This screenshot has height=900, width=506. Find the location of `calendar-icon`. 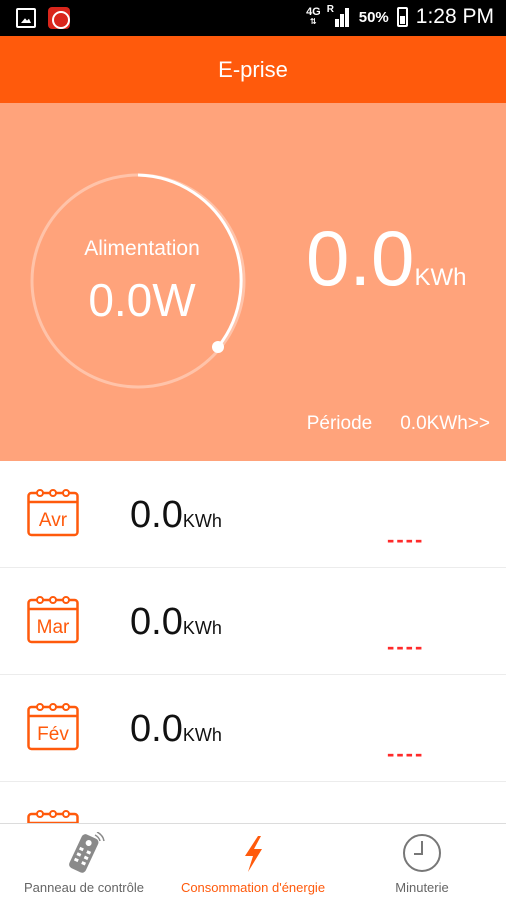

calendar-icon is located at coordinates (53, 816).